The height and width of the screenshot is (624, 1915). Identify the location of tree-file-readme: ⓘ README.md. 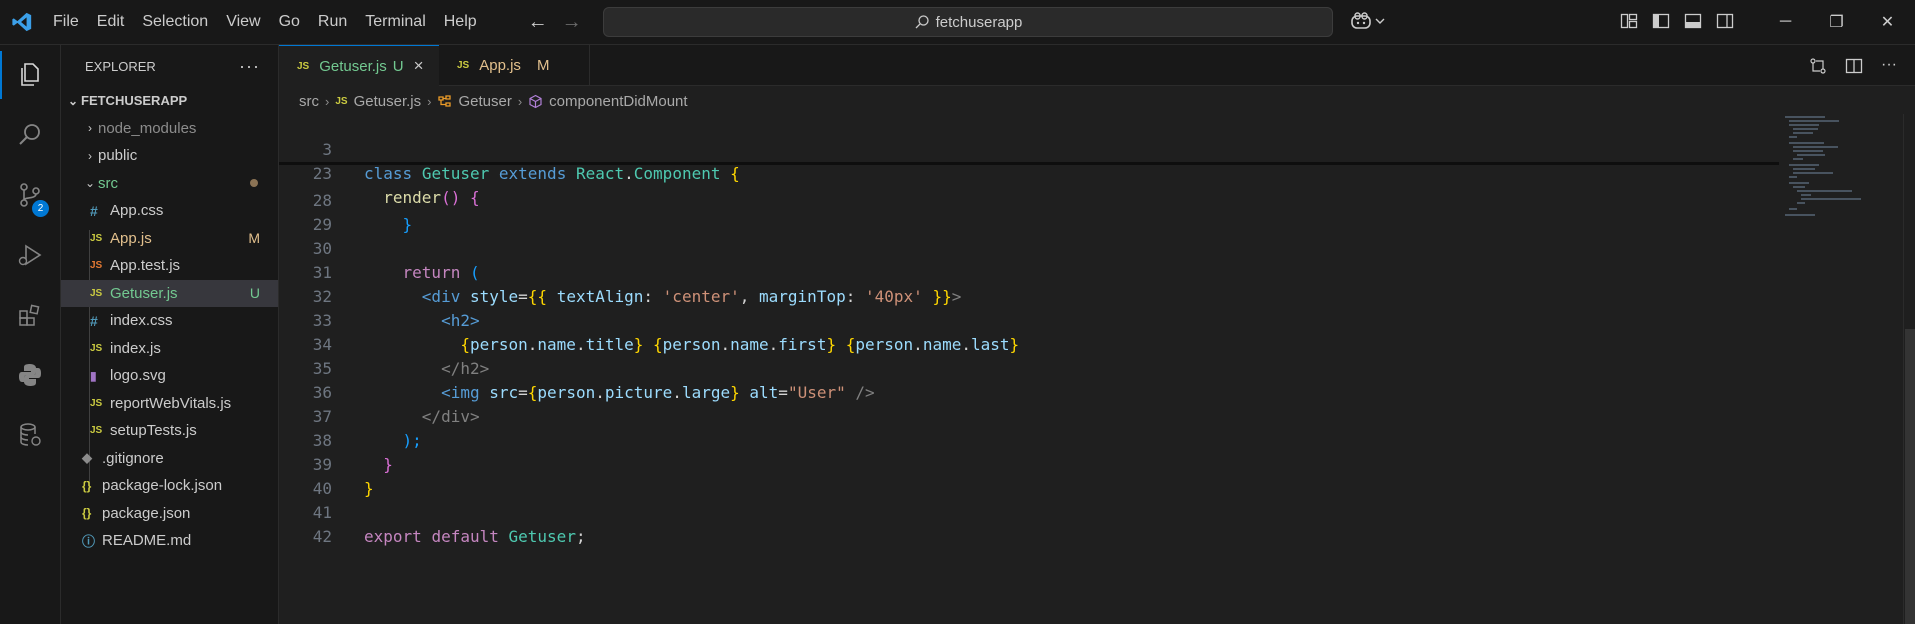
(169, 541).